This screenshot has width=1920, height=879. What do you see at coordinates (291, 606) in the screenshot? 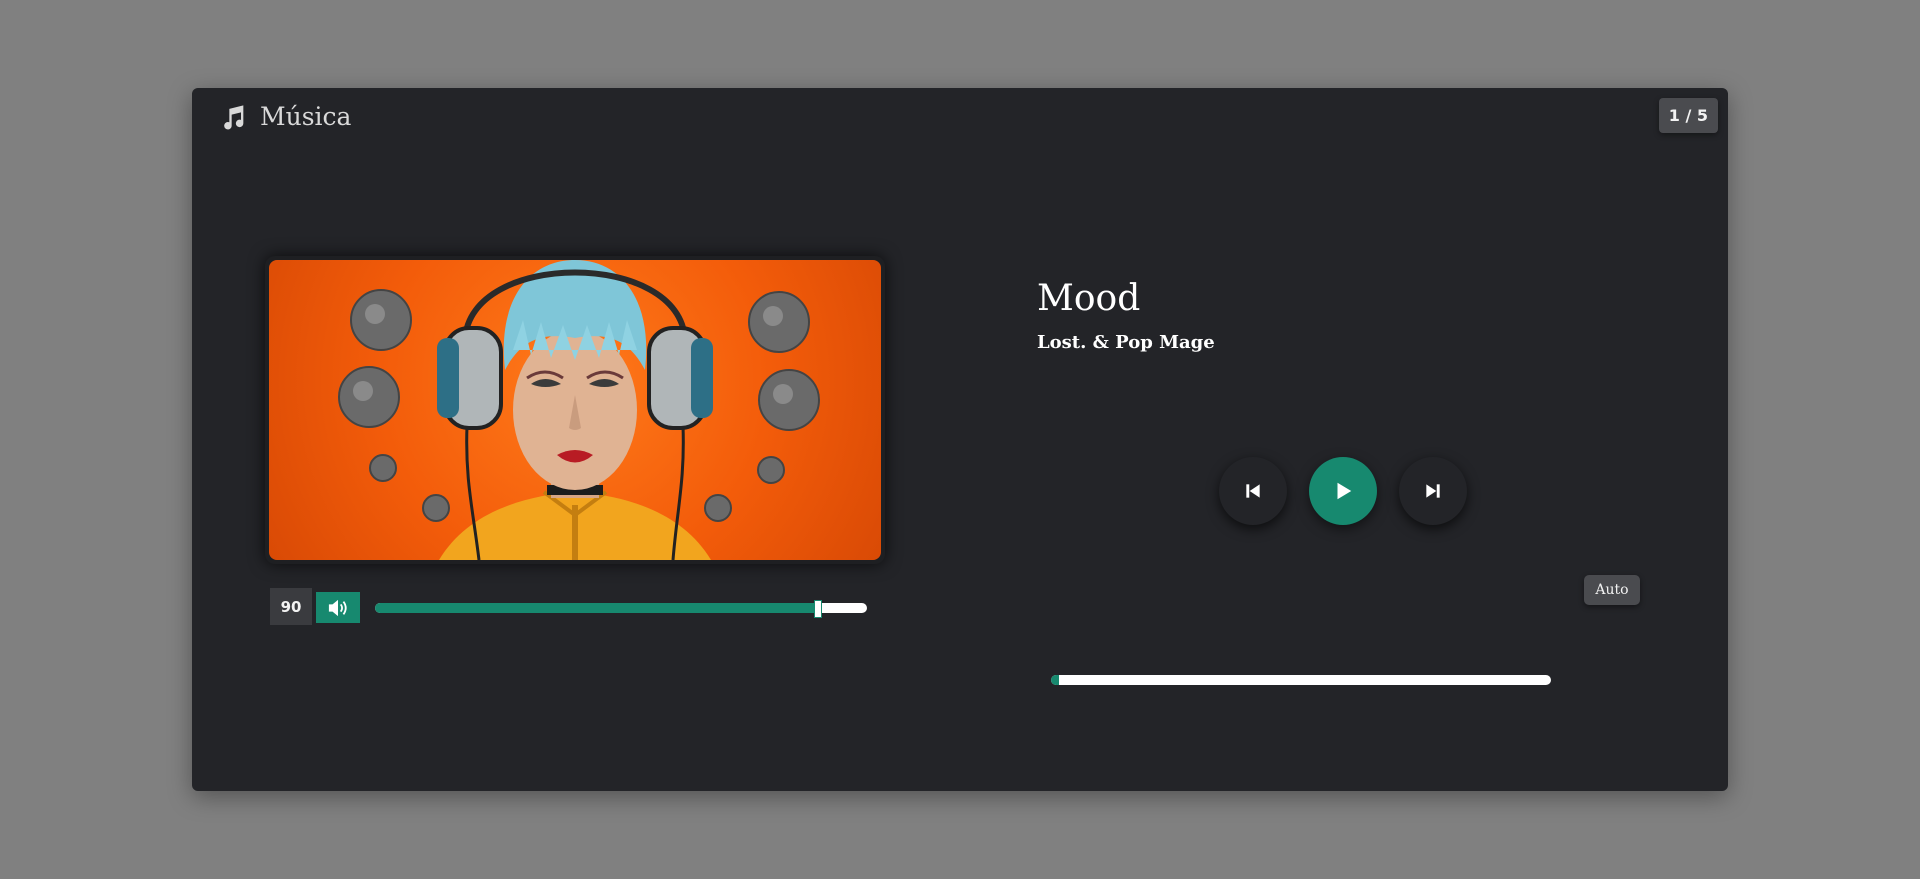
I see `volume-value: 90` at bounding box center [291, 606].